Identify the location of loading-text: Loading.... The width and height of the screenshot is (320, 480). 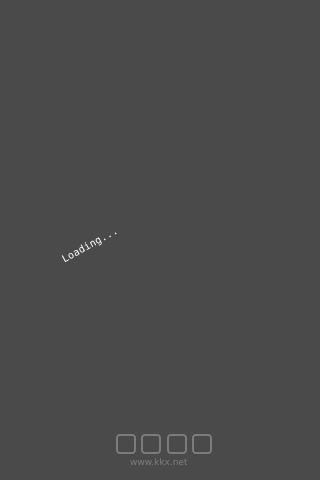
(90, 245).